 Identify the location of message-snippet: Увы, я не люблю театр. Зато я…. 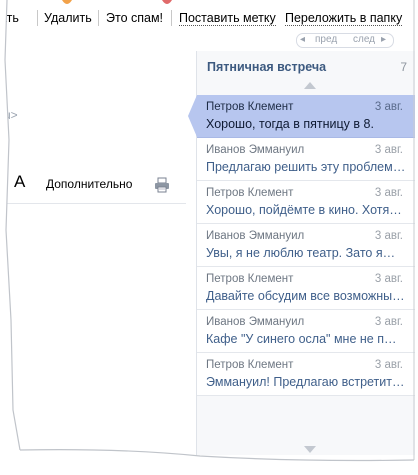
(301, 253).